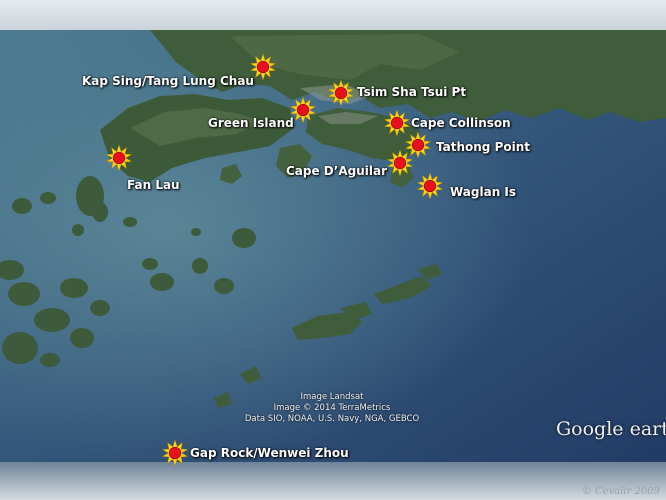 This screenshot has height=500, width=666. I want to click on credit-line-3: Data SIO, NOAA, U.S. Navy, NGA, GEBCO, so click(332, 419).